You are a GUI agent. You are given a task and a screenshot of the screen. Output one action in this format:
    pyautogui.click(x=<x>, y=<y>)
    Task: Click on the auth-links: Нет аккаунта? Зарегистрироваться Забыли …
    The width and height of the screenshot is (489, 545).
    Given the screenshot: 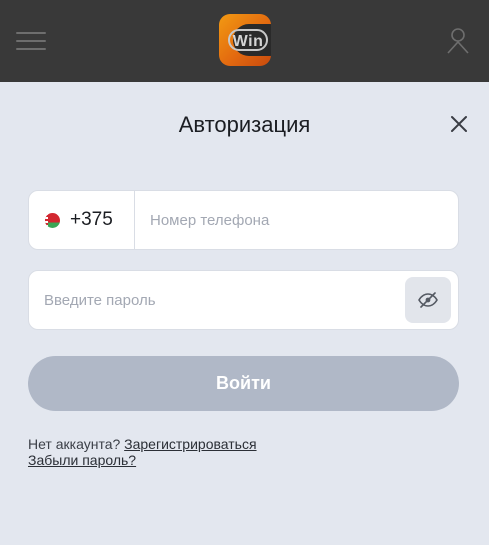 What is the action you would take?
    pyautogui.click(x=142, y=452)
    